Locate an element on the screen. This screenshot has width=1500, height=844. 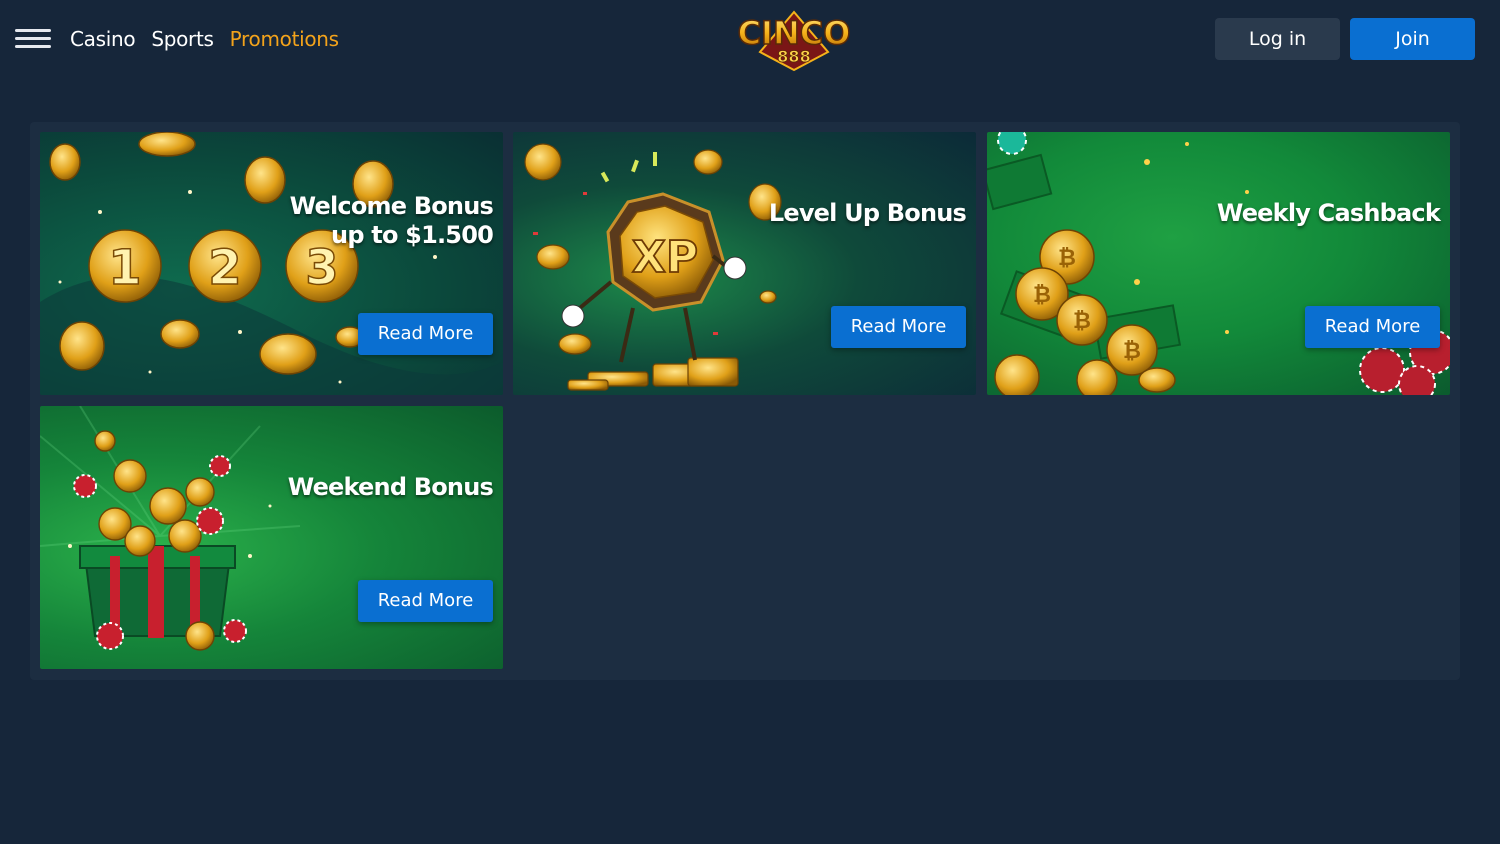
promo-title-line2: up to $1.500 is located at coordinates (412, 235).